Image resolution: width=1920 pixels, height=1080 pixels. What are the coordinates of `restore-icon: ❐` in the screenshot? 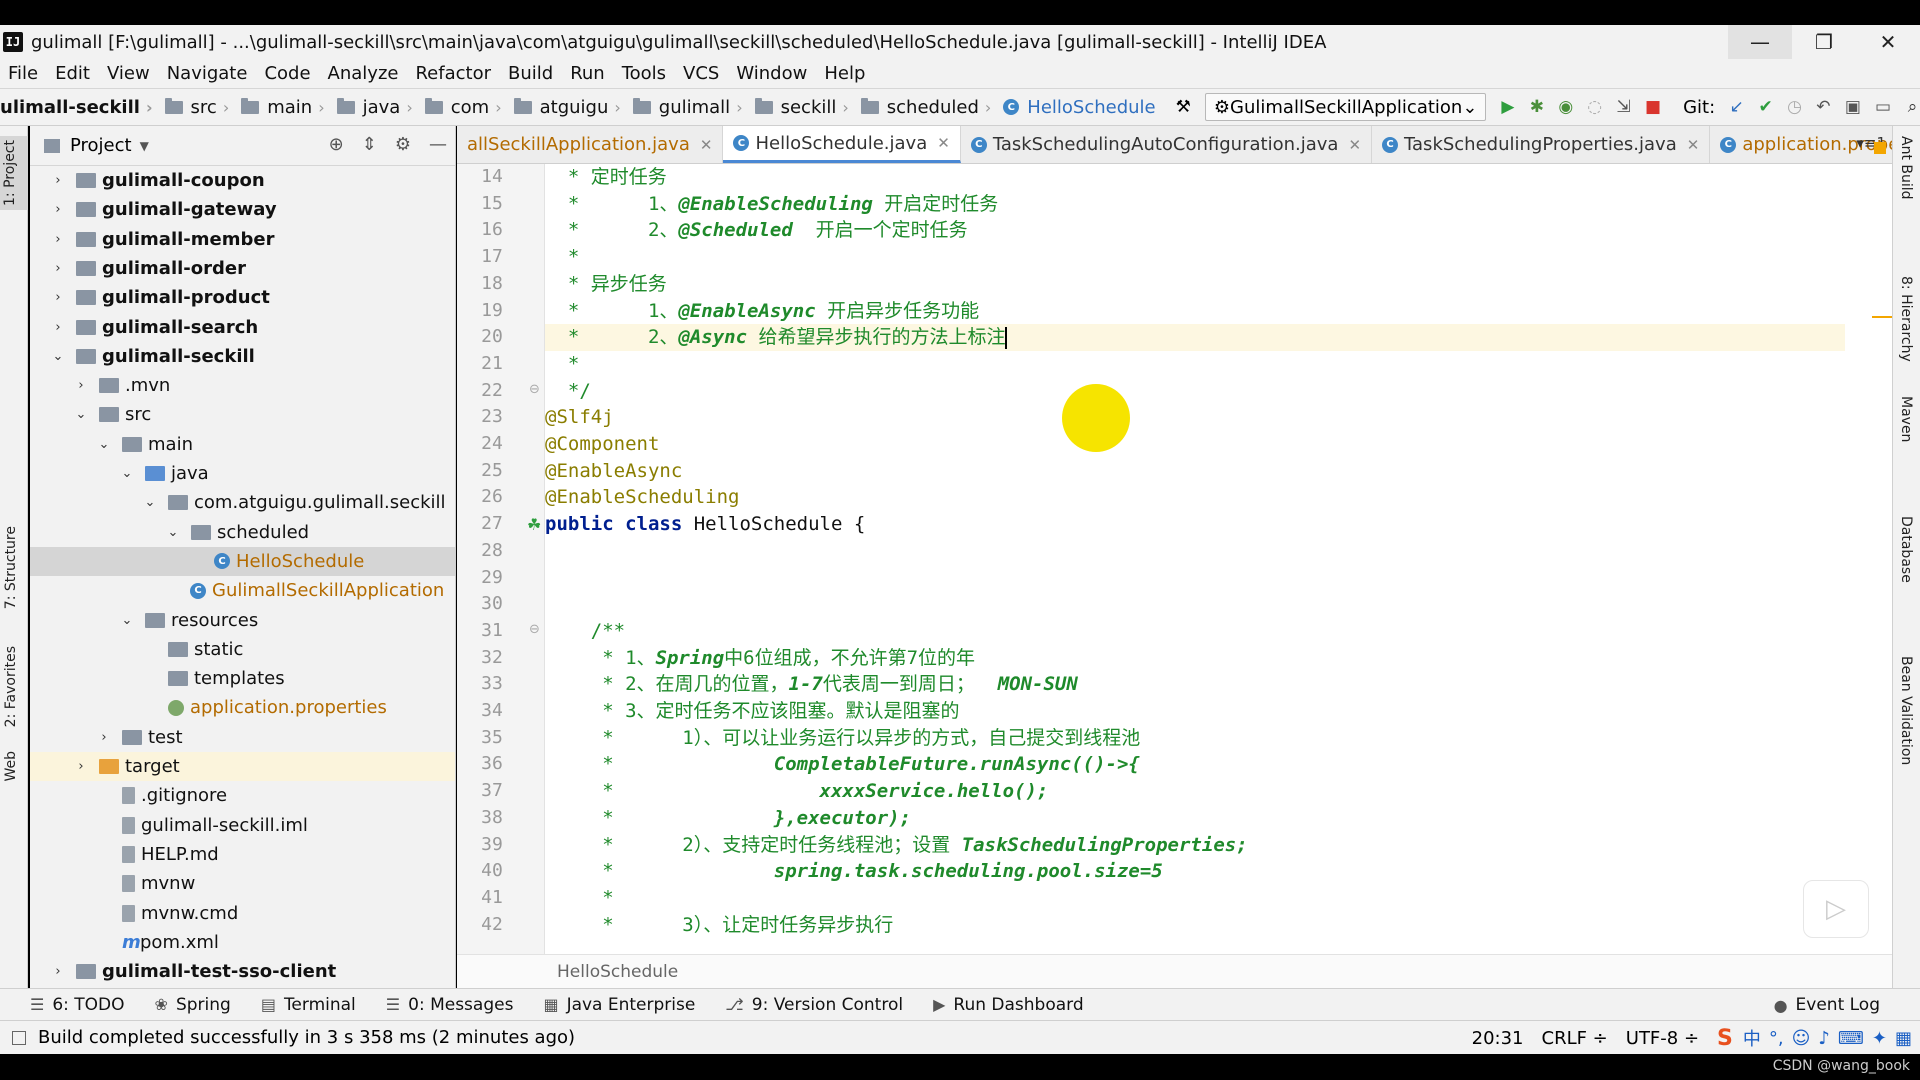 It's located at (1824, 42).